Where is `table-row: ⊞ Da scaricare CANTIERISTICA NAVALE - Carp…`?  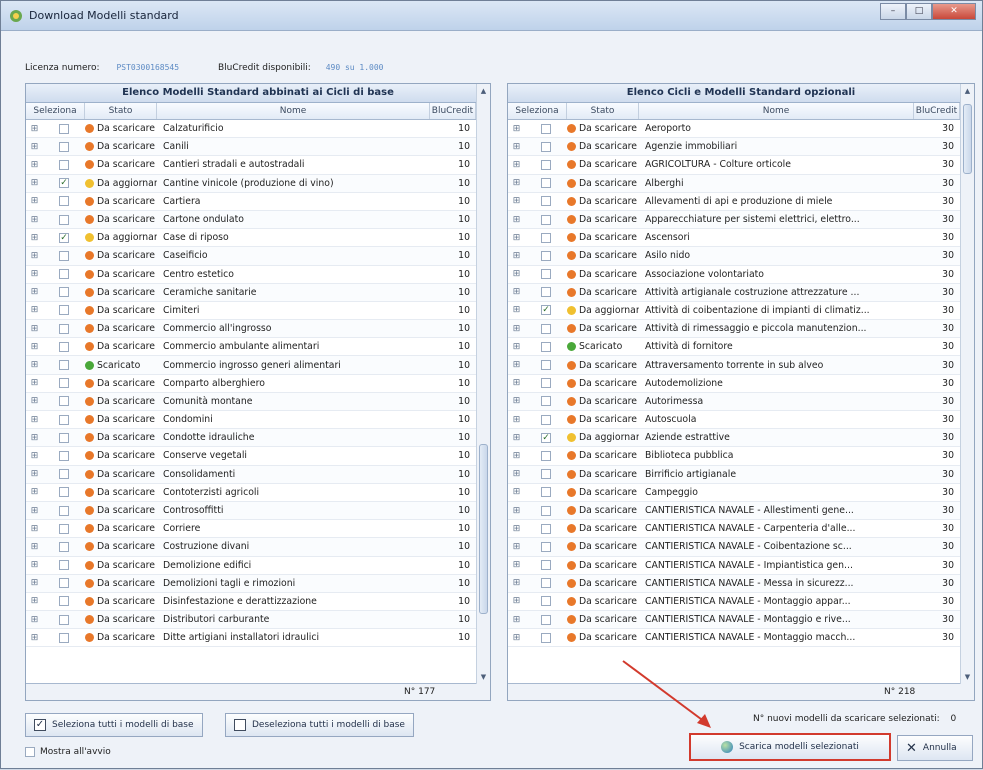 table-row: ⊞ Da scaricare CANTIERISTICA NAVALE - Carp… is located at coordinates (734, 529).